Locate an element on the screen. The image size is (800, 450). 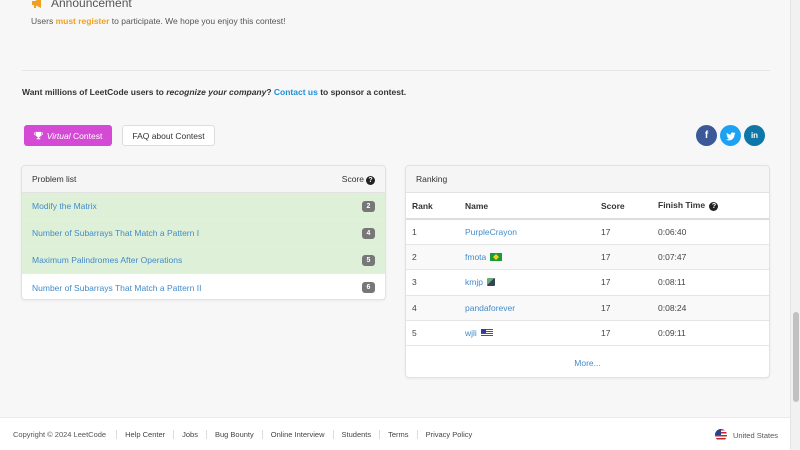
scrollbar-thumb is located at coordinates (796, 357).